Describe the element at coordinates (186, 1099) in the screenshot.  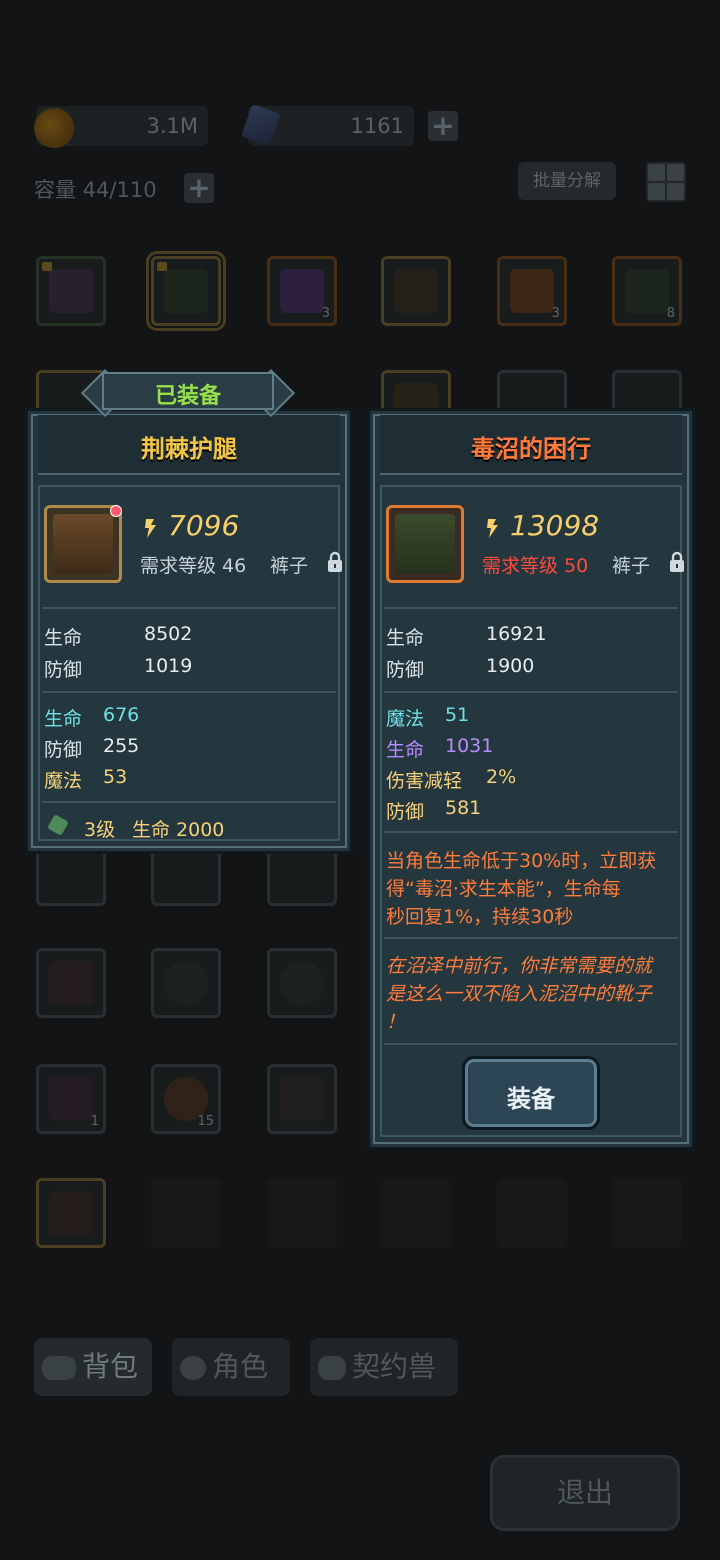
I see `inventory-slot: 15` at that location.